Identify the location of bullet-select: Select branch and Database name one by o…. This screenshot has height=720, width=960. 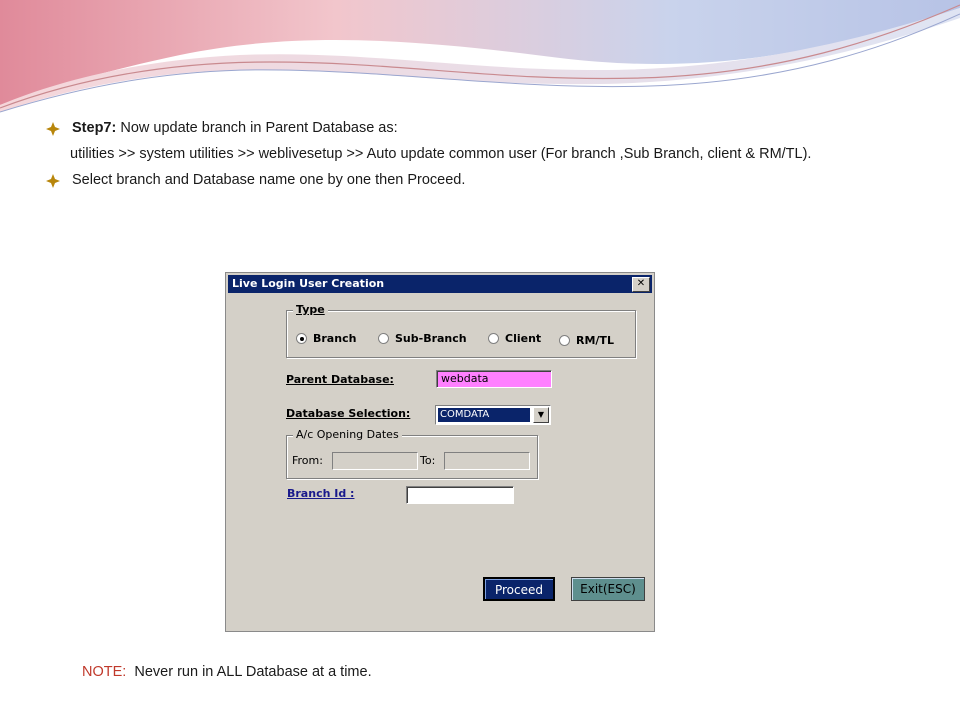
(460, 180).